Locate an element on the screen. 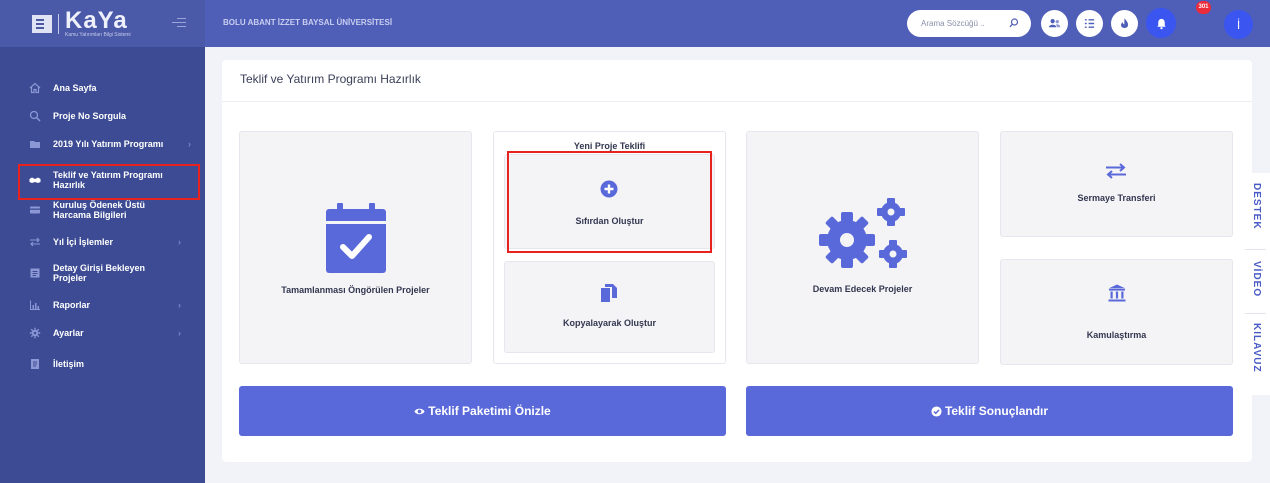 The width and height of the screenshot is (1270, 483). tile-label: Sermaye Transferi is located at coordinates (1116, 198).